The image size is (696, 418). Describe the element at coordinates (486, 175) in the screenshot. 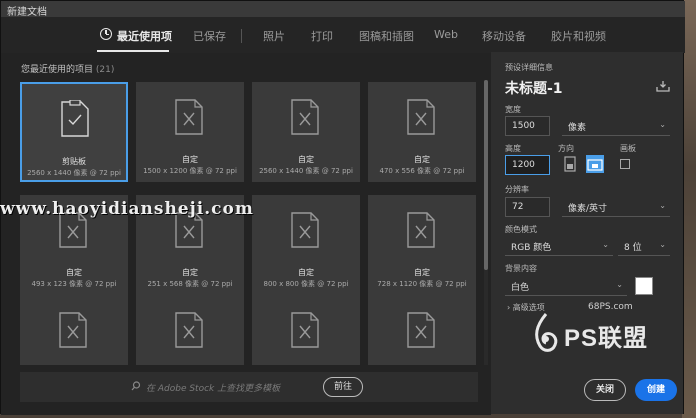

I see `scrollbar-thumb` at that location.